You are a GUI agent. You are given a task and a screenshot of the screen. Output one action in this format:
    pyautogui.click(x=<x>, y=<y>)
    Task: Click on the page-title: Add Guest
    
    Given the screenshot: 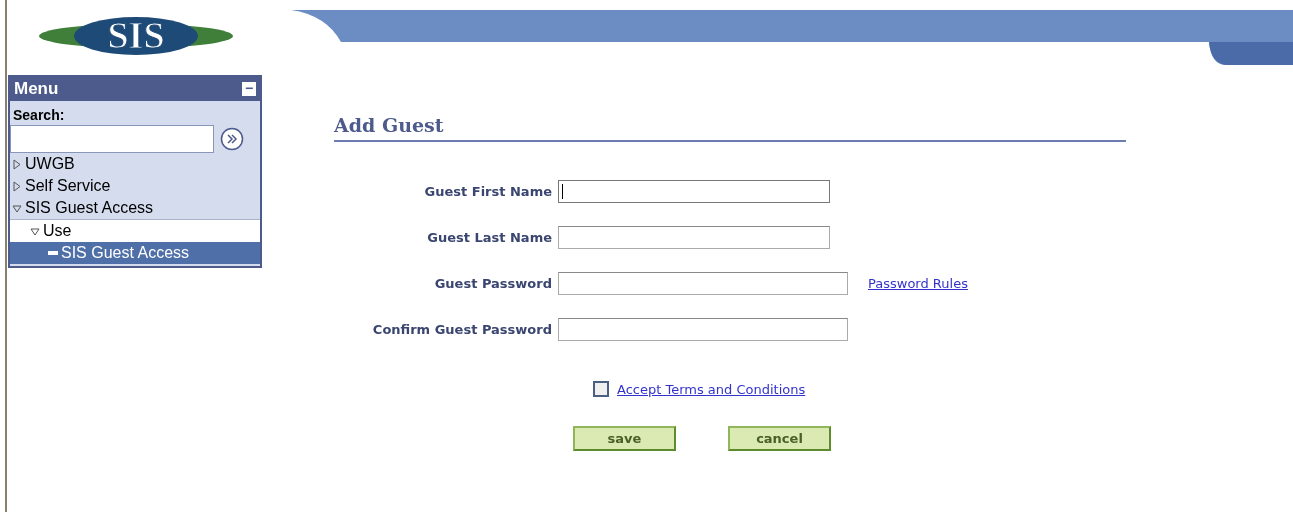 What is the action you would take?
    pyautogui.click(x=730, y=128)
    